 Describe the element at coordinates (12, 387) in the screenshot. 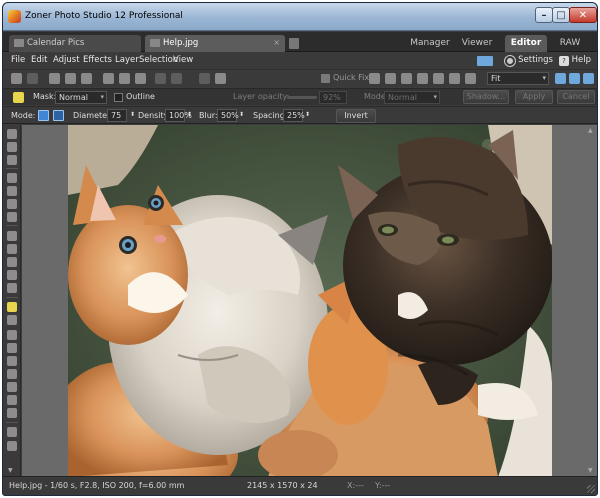

I see `fill-tool-icon` at that location.